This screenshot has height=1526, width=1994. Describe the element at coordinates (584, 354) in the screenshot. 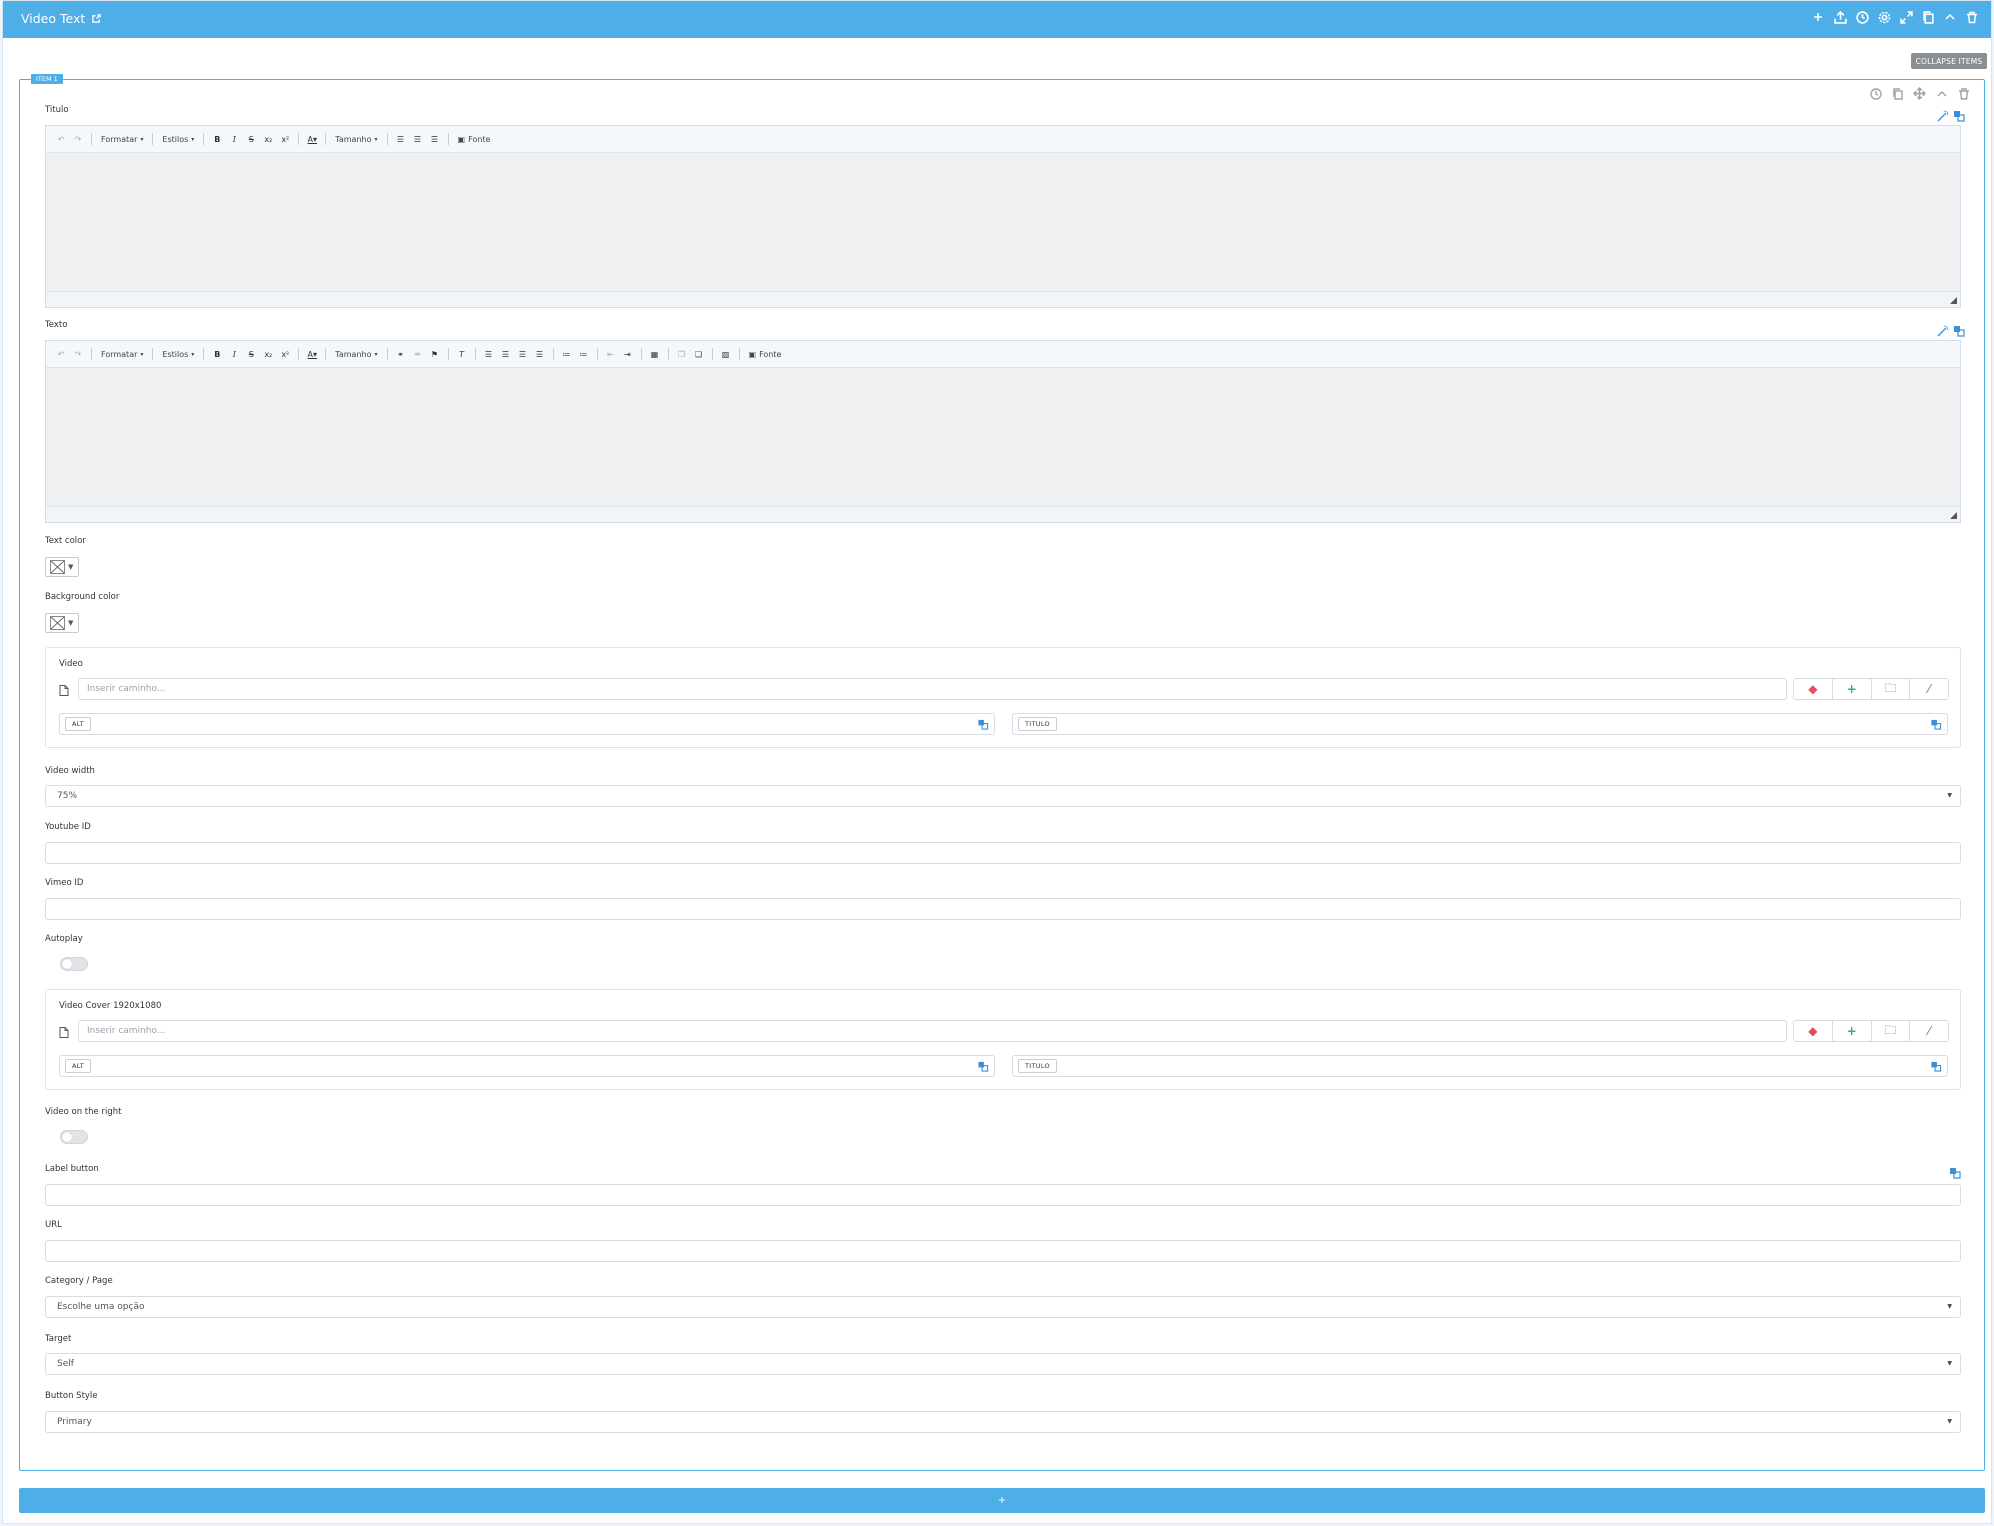

I see `numbered-list-icon: ≔` at that location.